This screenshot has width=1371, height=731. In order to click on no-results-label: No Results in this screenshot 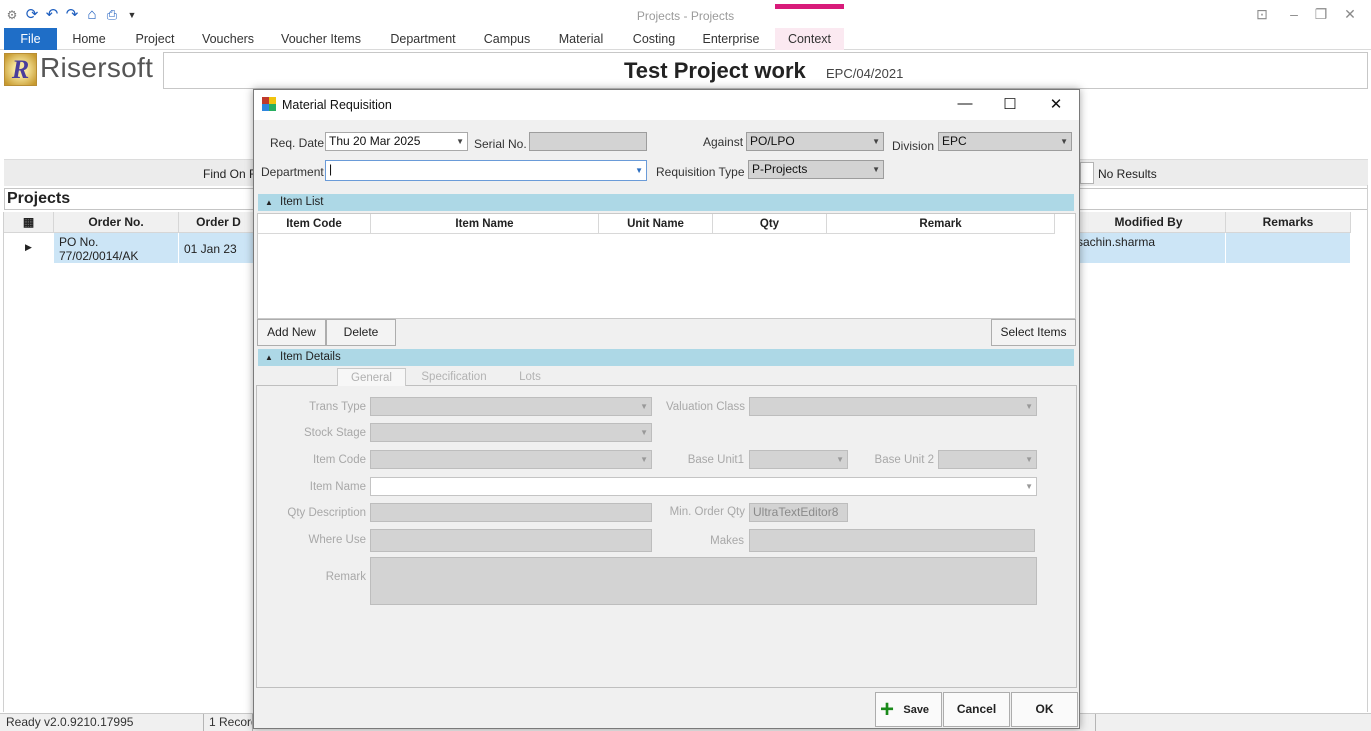, I will do `click(1127, 174)`.